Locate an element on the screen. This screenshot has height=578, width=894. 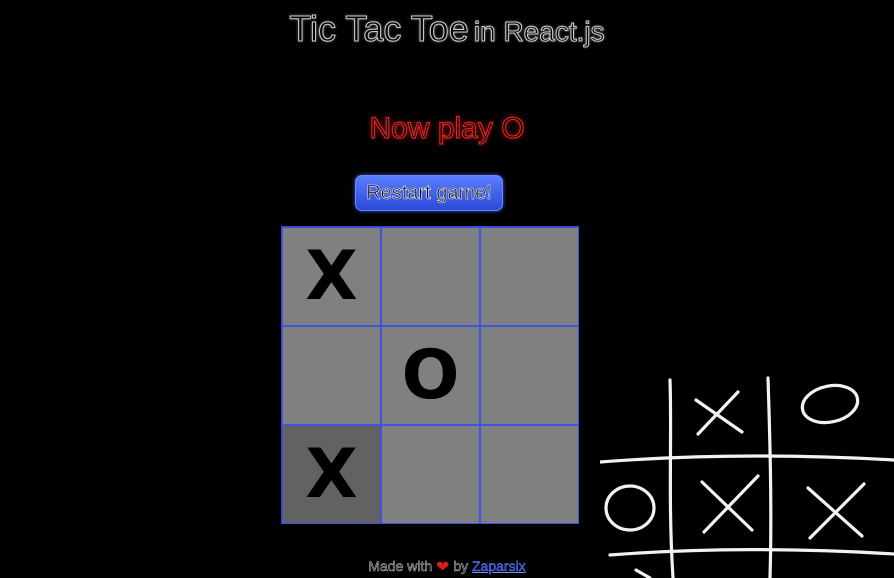
footer: Made with ❤ by Zaparsix is located at coordinates (447, 567).